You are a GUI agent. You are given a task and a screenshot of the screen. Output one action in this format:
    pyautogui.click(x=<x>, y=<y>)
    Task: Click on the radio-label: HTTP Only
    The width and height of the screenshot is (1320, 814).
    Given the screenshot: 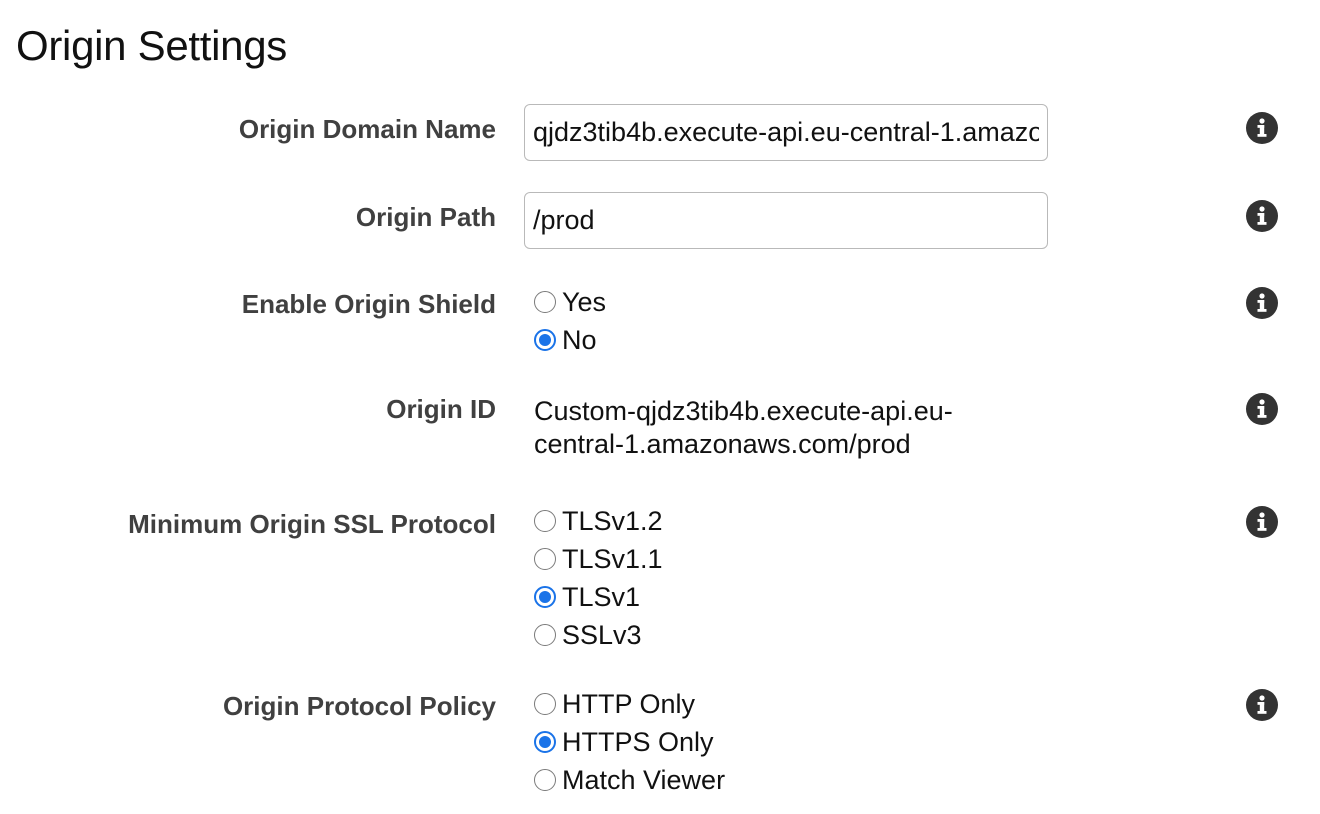 What is the action you would take?
    pyautogui.click(x=629, y=704)
    